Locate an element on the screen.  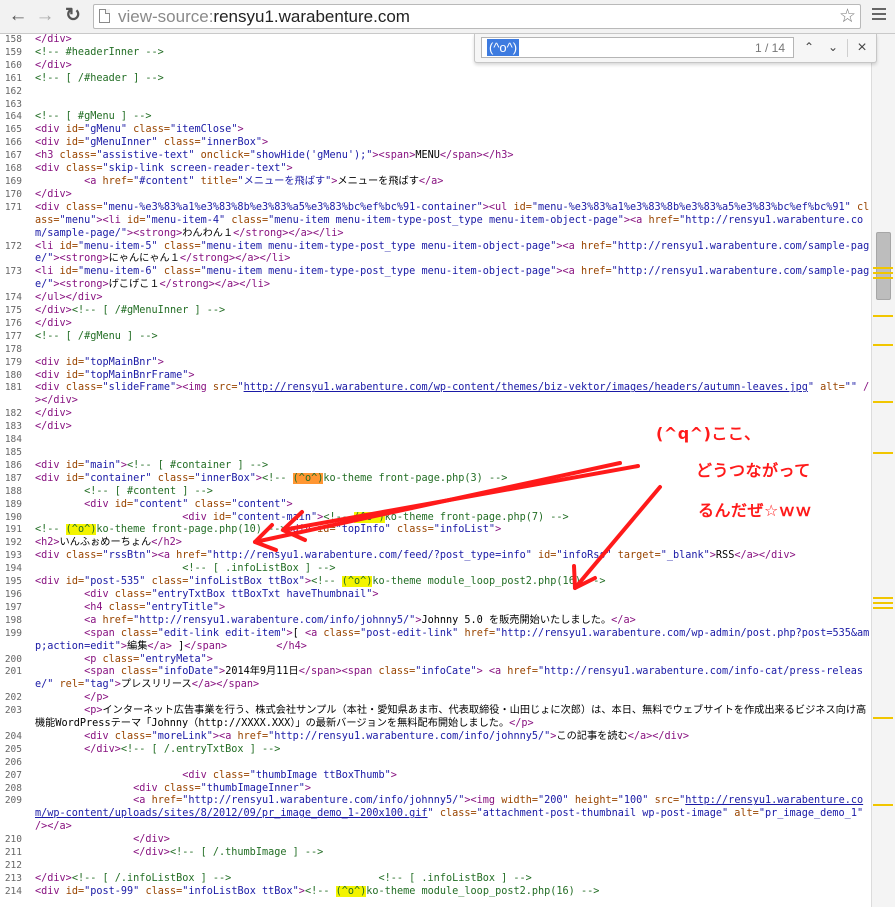
bookmark-star-icon: ☆ is located at coordinates (847, 16).